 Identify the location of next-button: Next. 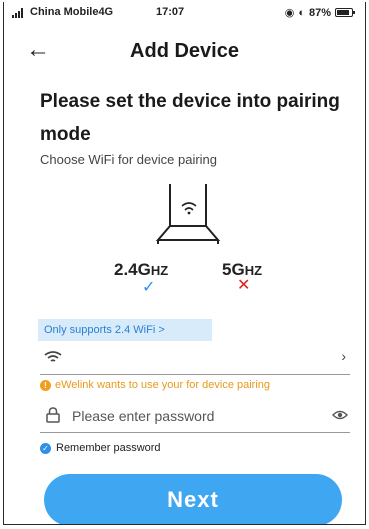
(193, 499).